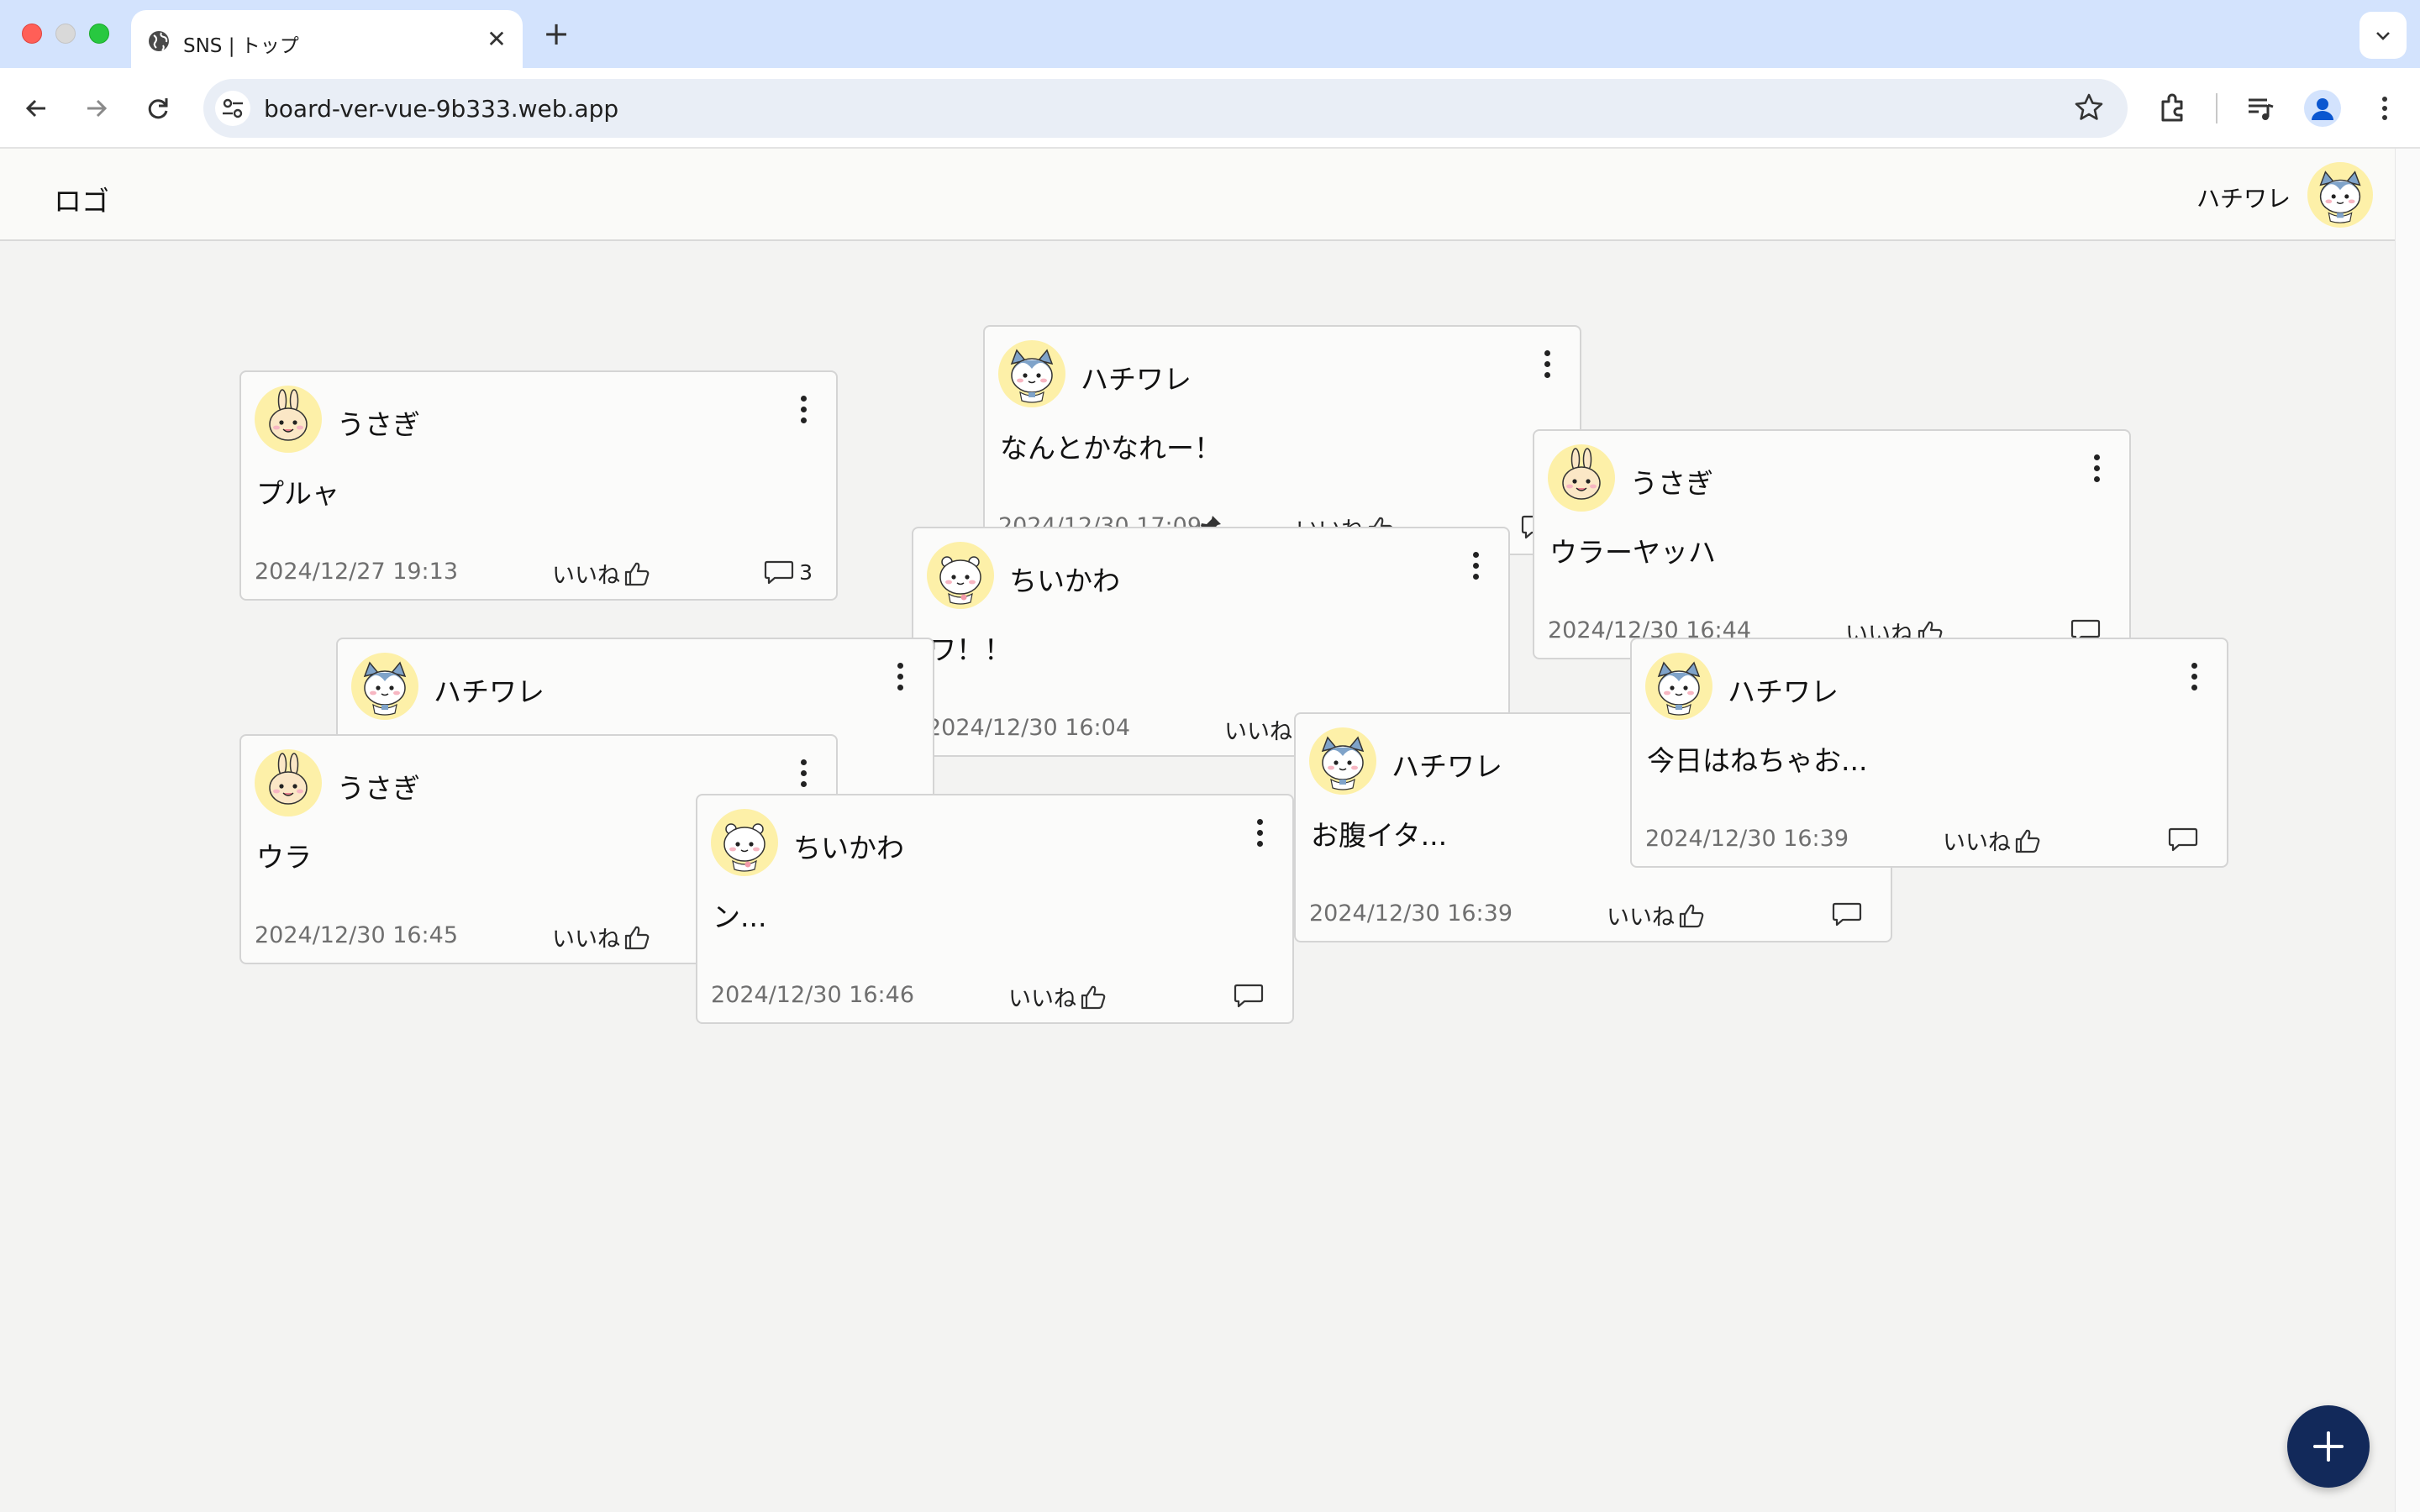  Describe the element at coordinates (1029, 728) in the screenshot. I see `post-date: 2024/12/30 16:04` at that location.